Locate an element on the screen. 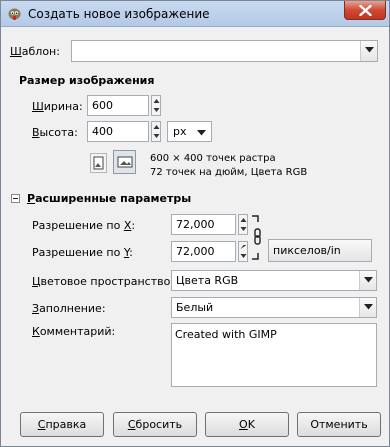 Image resolution: width=390 pixels, height=447 pixels. close-button is located at coordinates (365, 10).